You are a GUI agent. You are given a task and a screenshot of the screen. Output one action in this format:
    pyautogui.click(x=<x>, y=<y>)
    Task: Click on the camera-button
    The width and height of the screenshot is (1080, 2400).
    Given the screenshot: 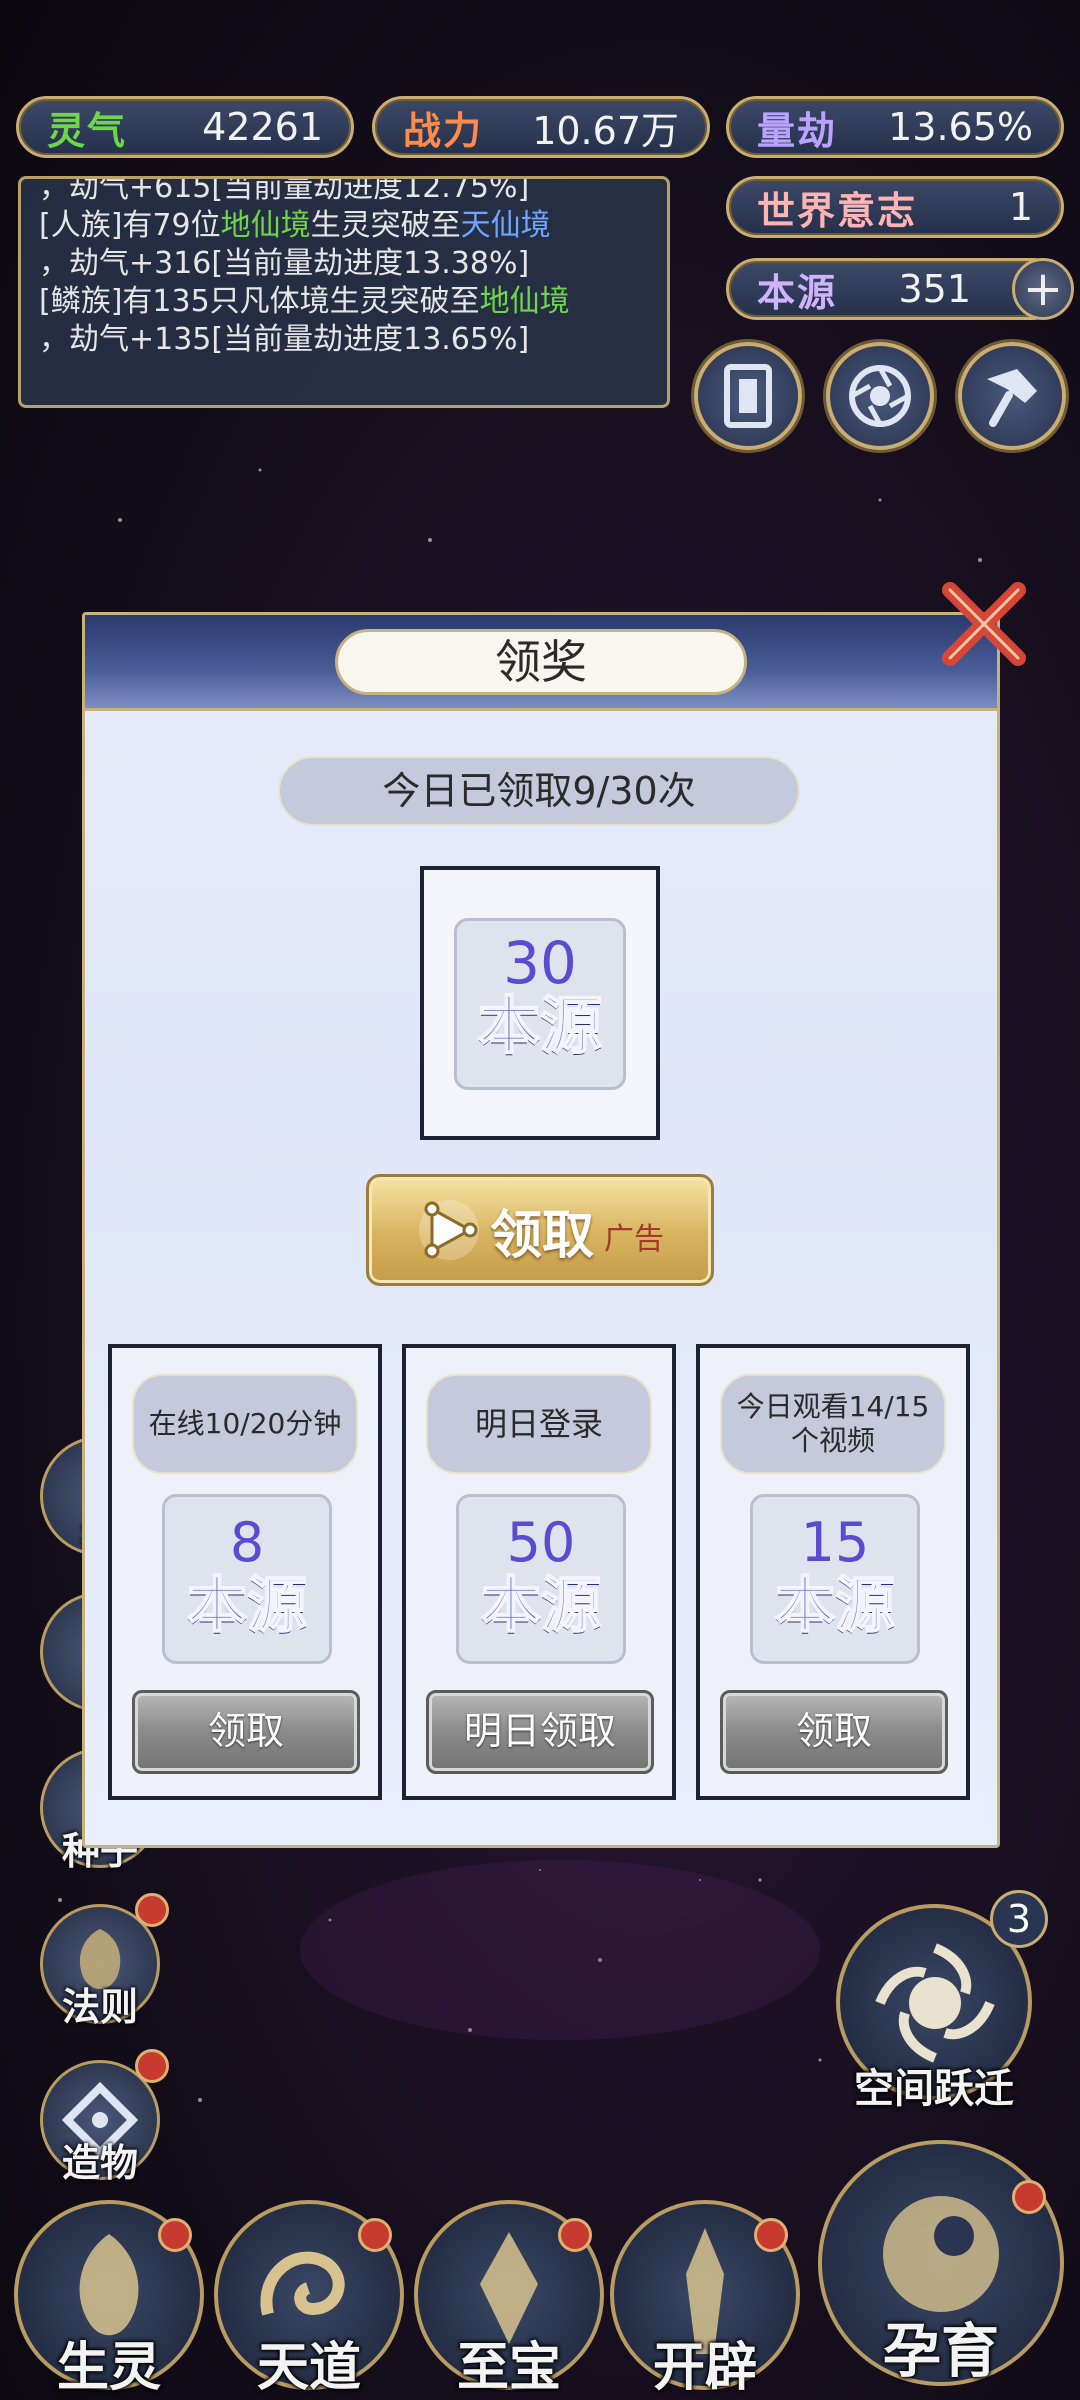 What is the action you would take?
    pyautogui.click(x=880, y=396)
    